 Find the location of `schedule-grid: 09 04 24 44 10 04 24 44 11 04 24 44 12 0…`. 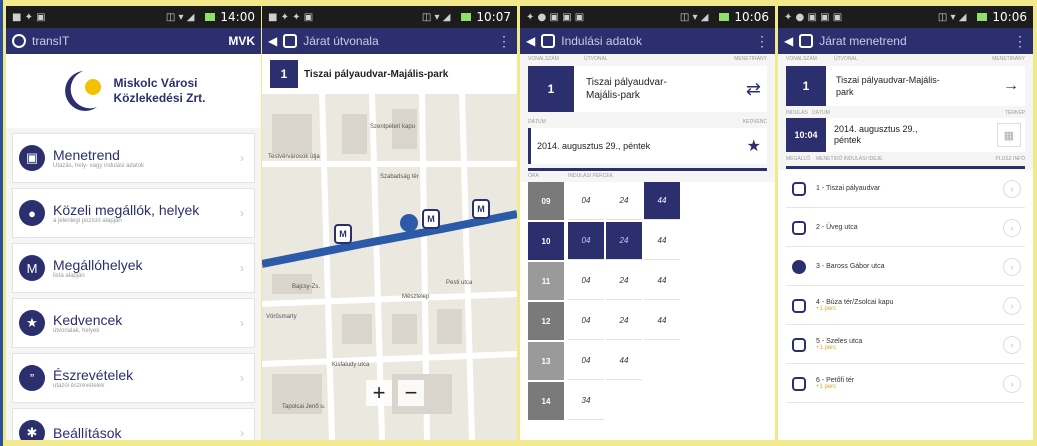

schedule-grid: 09 04 24 44 10 04 24 44 11 04 24 44 12 0… is located at coordinates (647, 311).